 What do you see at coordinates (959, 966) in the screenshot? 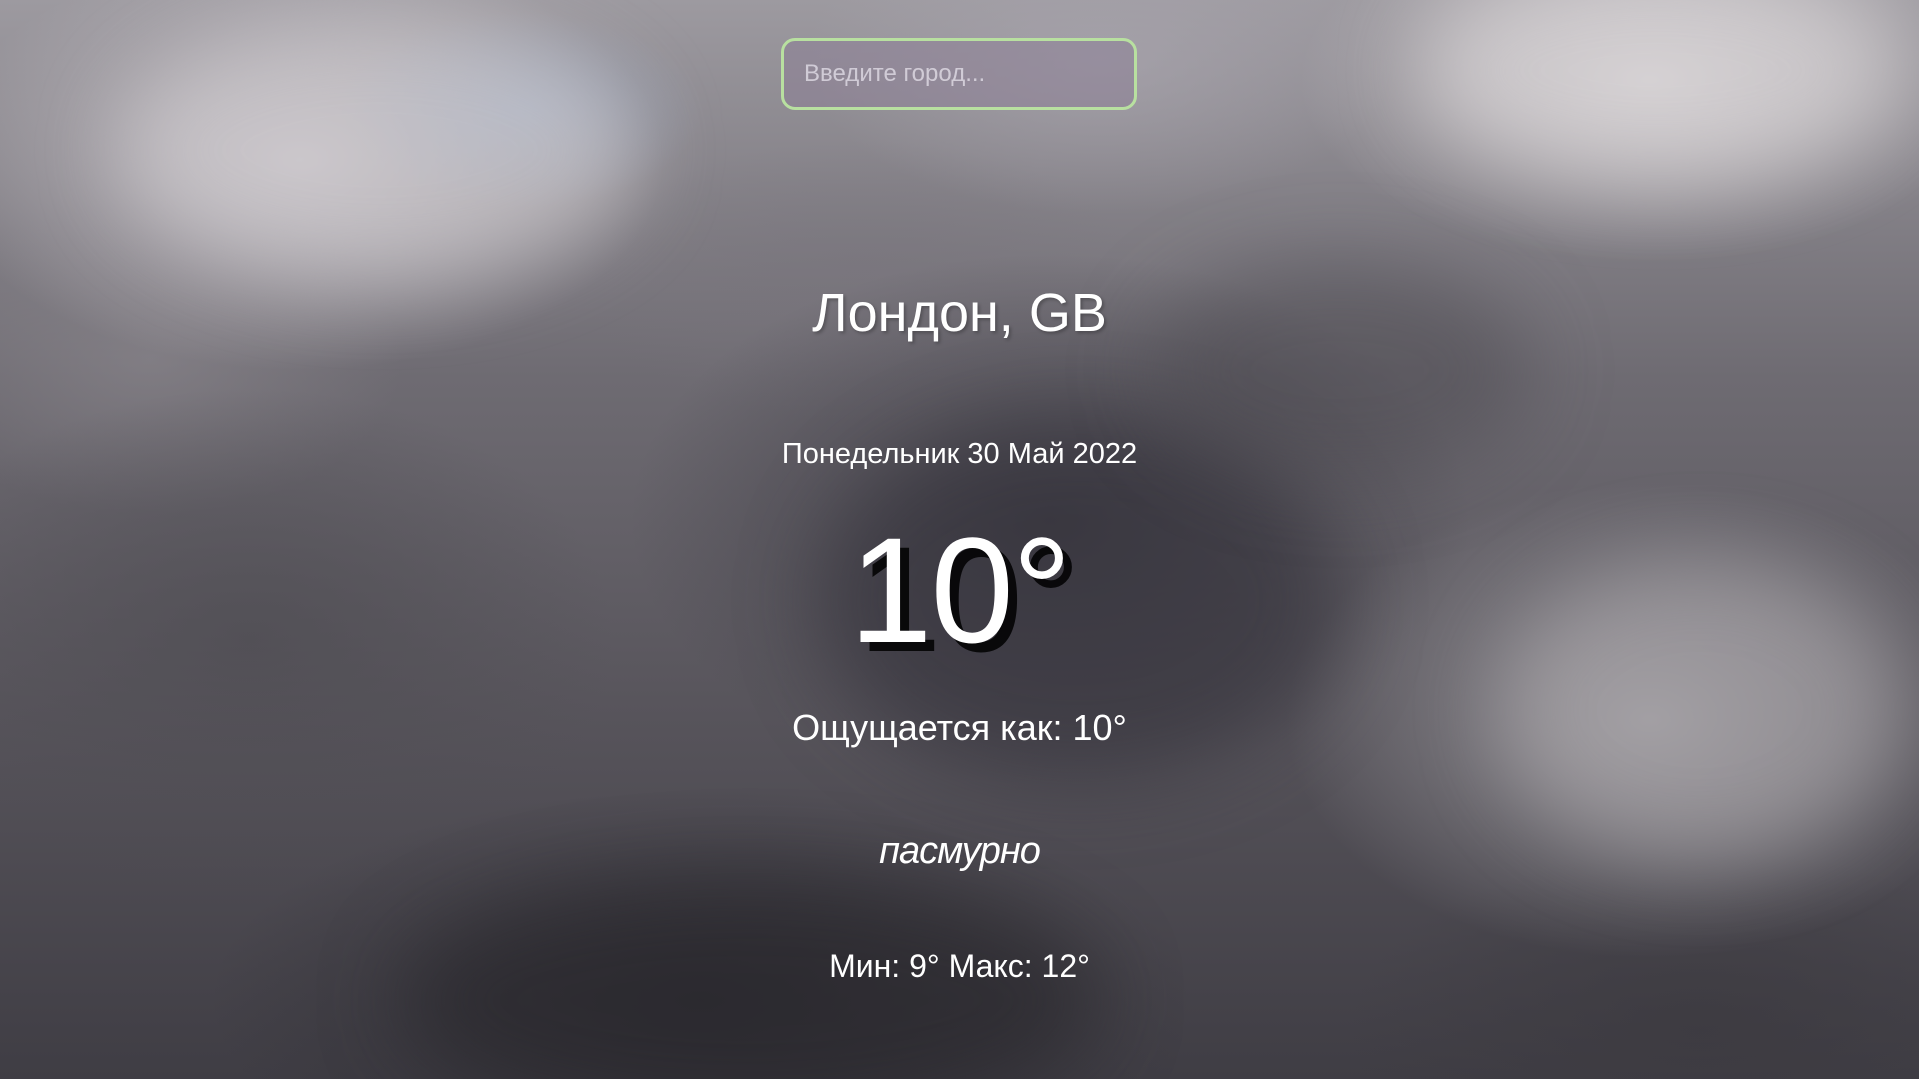
I see `min-max-temperature: Мин: 9° Макс: 12°` at bounding box center [959, 966].